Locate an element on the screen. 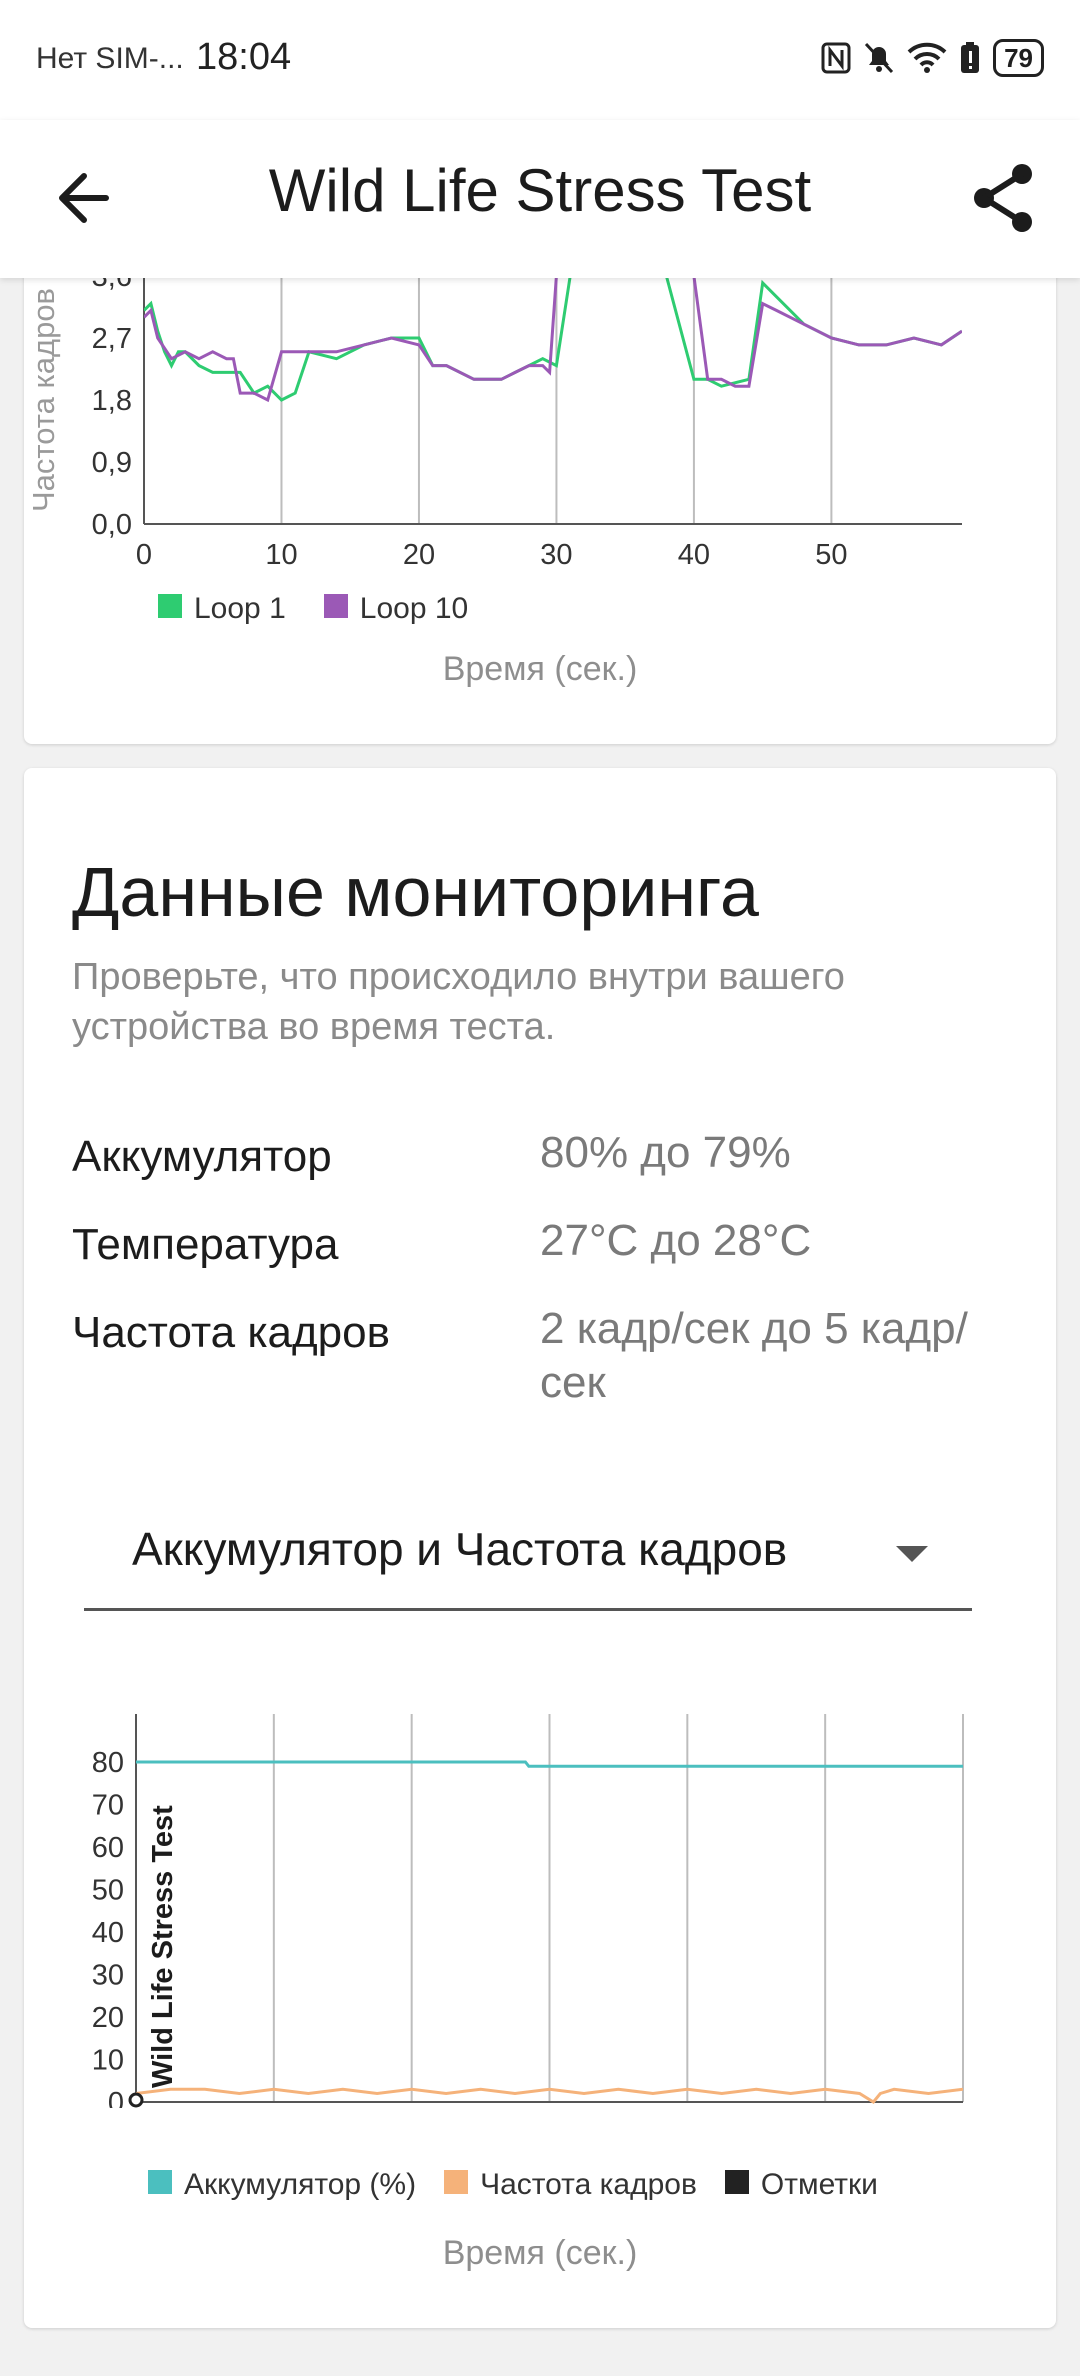 This screenshot has height=2376, width=1080. wifi-icon is located at coordinates (927, 57).